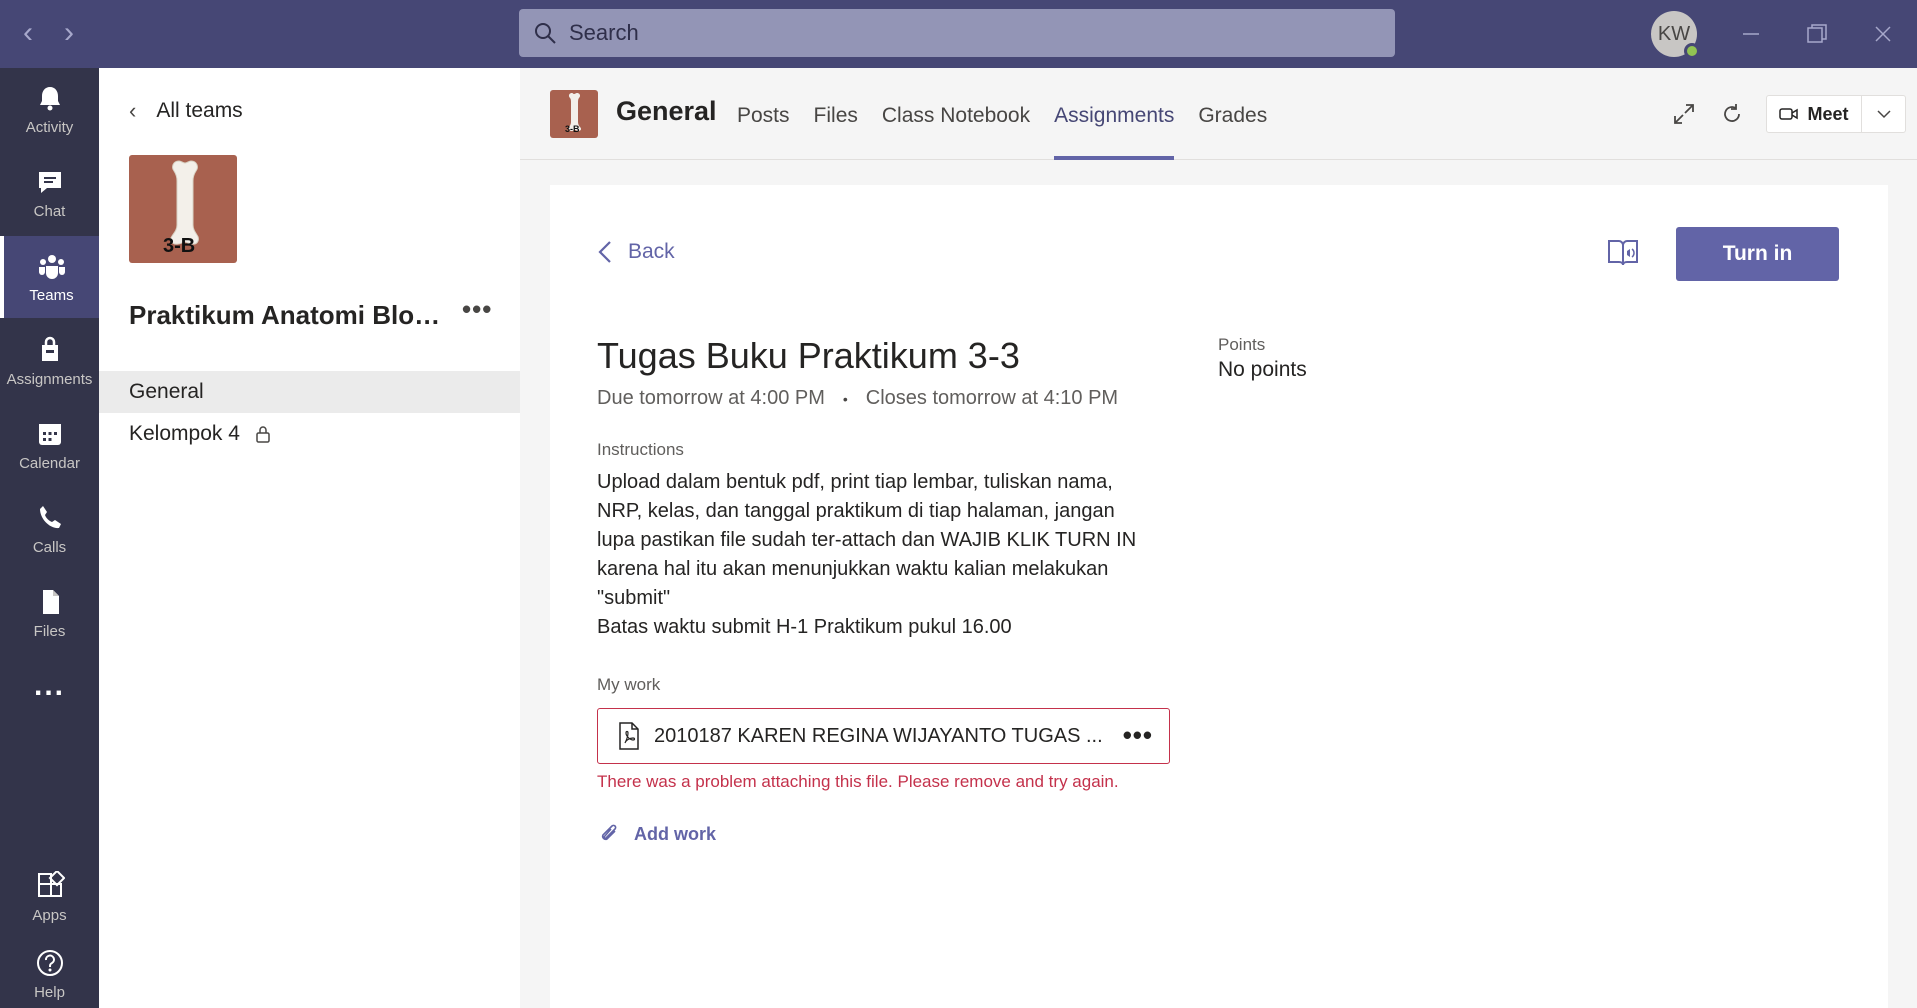 The height and width of the screenshot is (1008, 1917). What do you see at coordinates (651, 251) in the screenshot?
I see `back-label: Back` at bounding box center [651, 251].